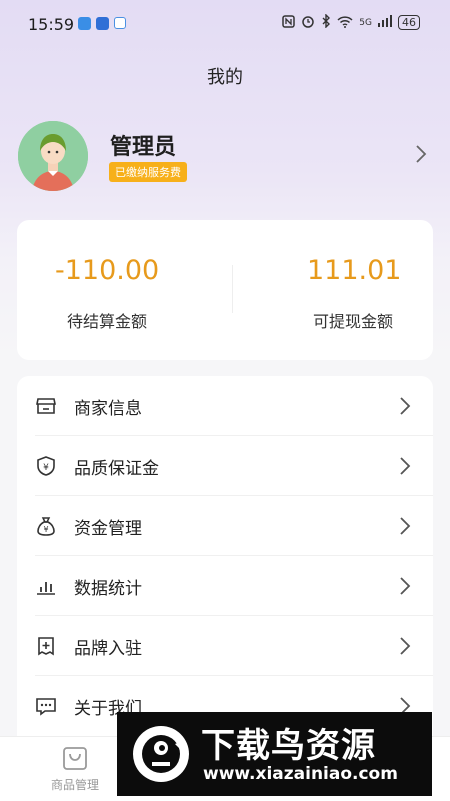  Describe the element at coordinates (289, 22) in the screenshot. I see `nfc-icon` at that location.